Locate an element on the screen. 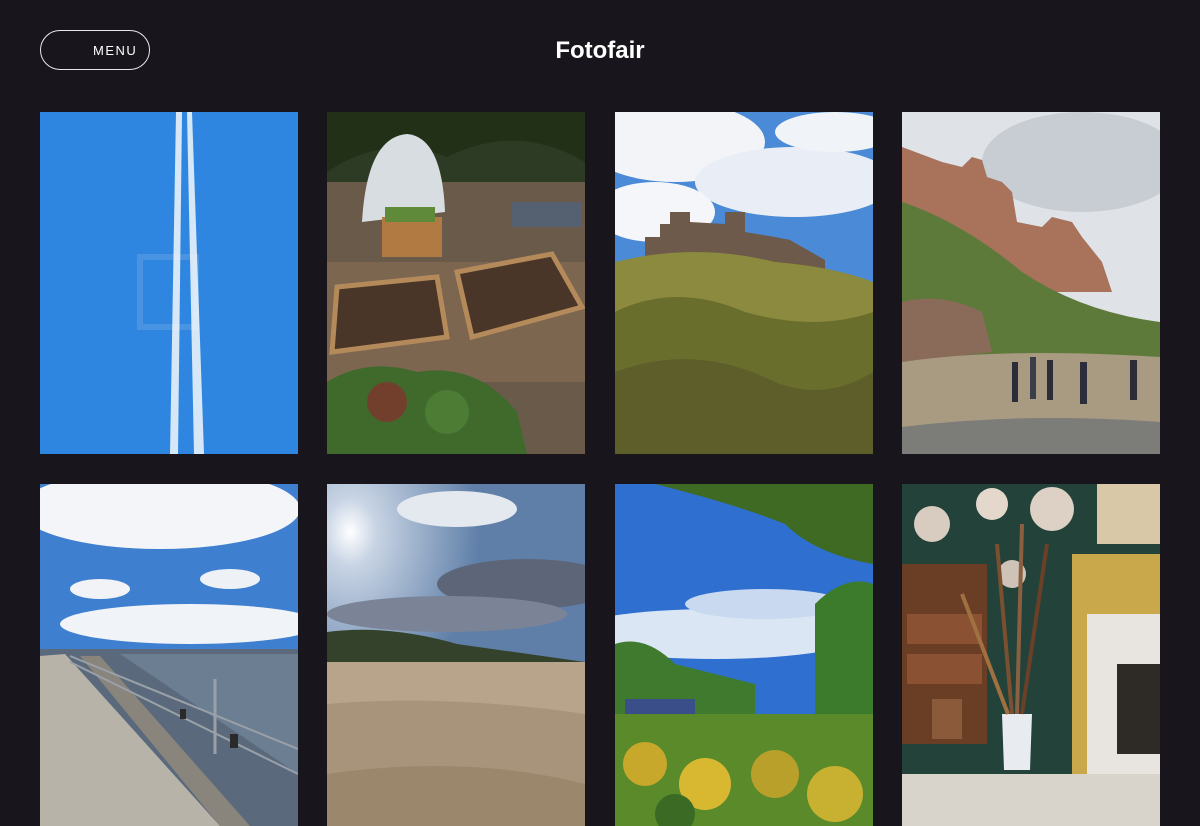 The width and height of the screenshot is (1200, 826). photo-allotment-greenhouse is located at coordinates (456, 283).